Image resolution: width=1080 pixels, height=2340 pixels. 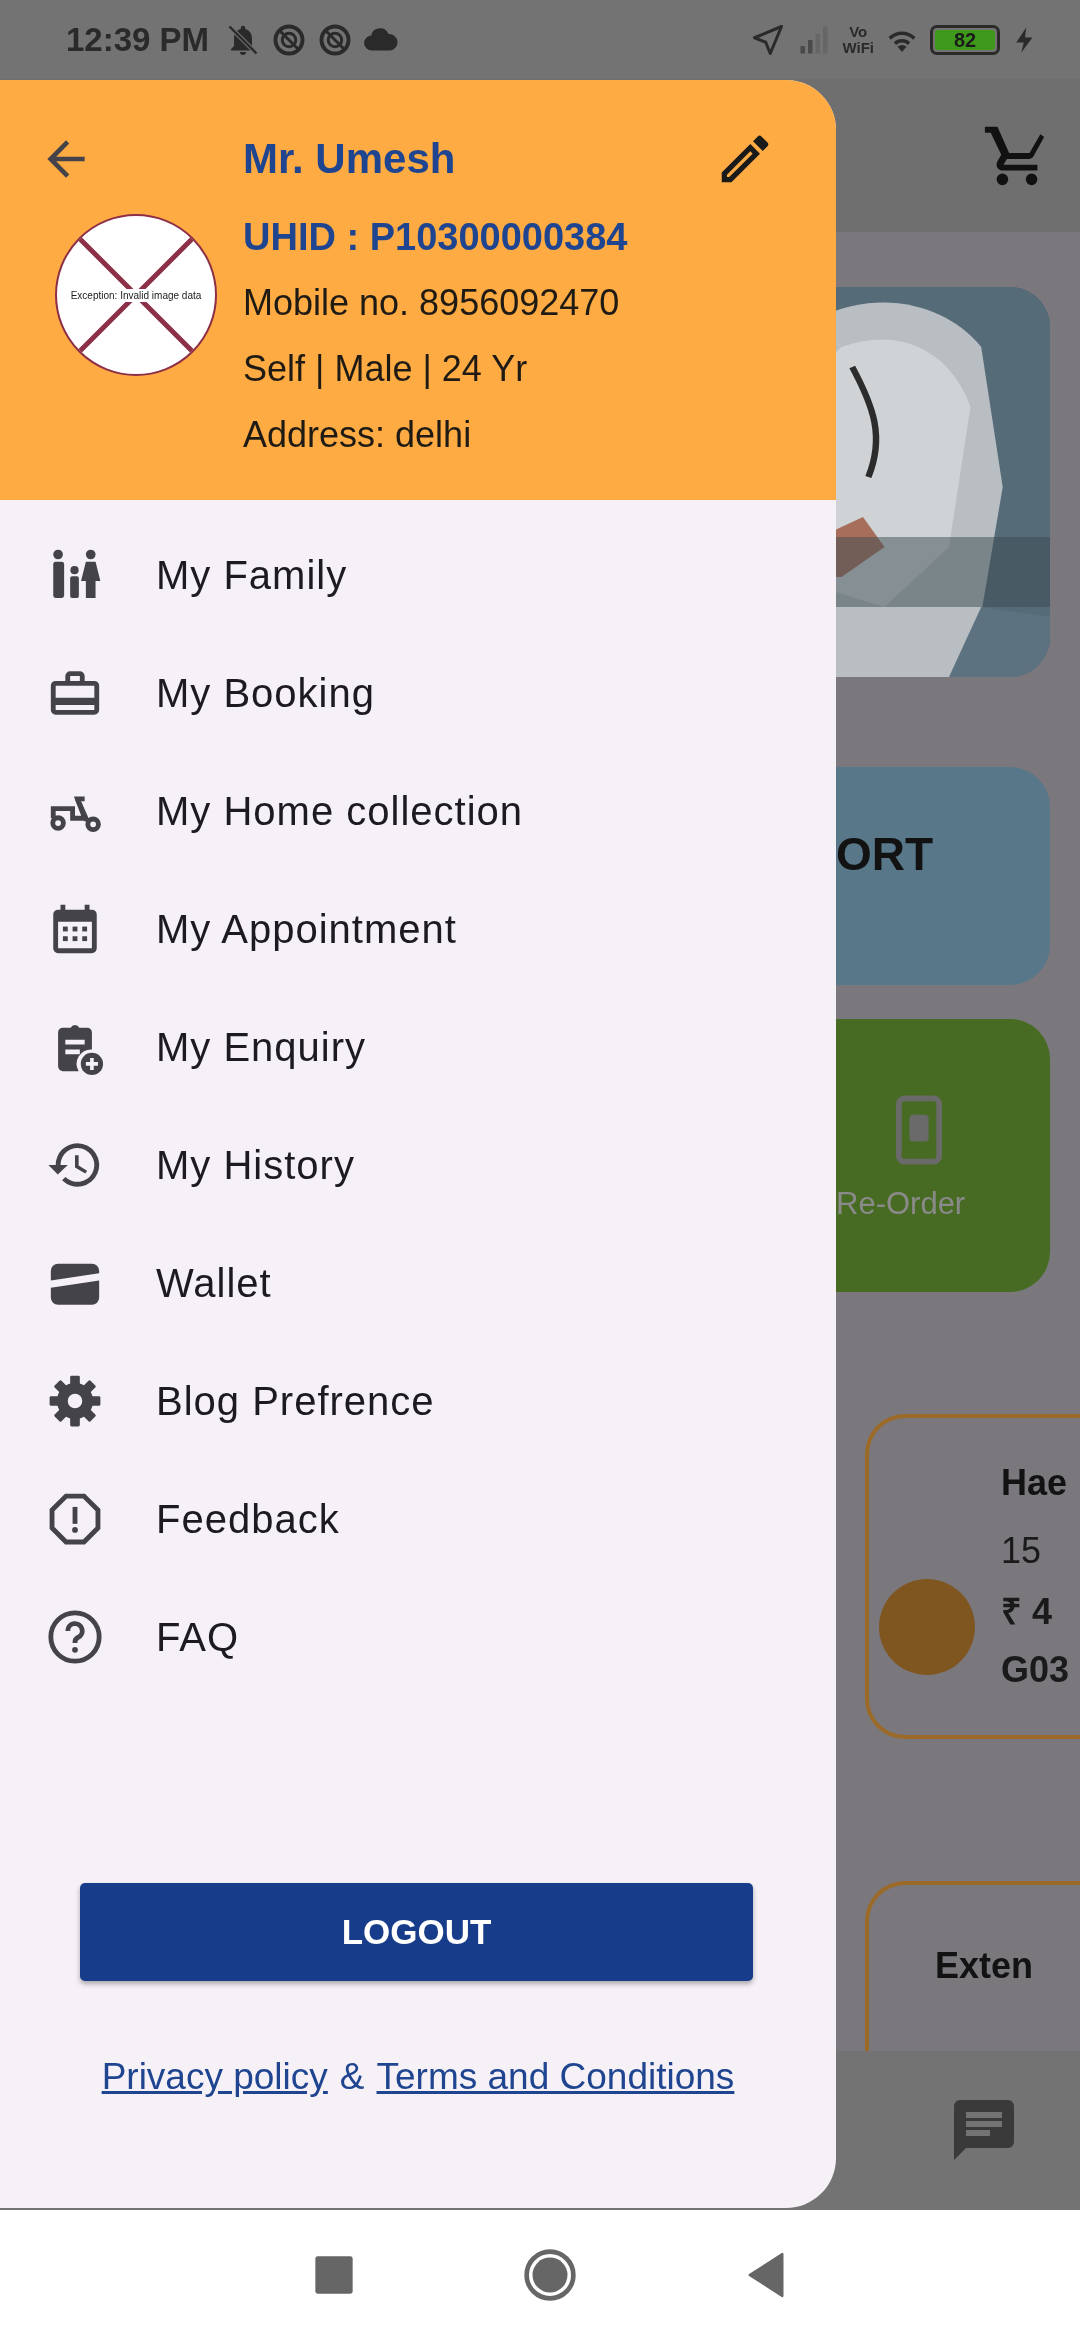 What do you see at coordinates (138, 39) in the screenshot?
I see `status-time: 12:39 PM` at bounding box center [138, 39].